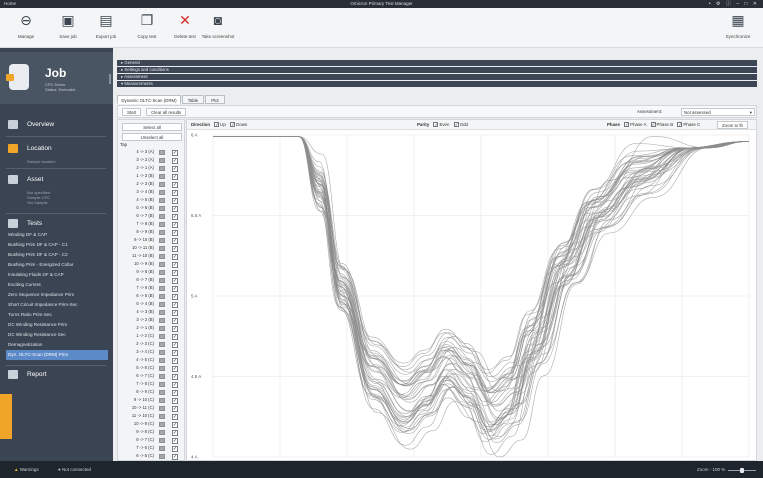 Image resolution: width=763 pixels, height=478 pixels. I want to click on test-item-exciting-current: Exciting Current, so click(57, 285).